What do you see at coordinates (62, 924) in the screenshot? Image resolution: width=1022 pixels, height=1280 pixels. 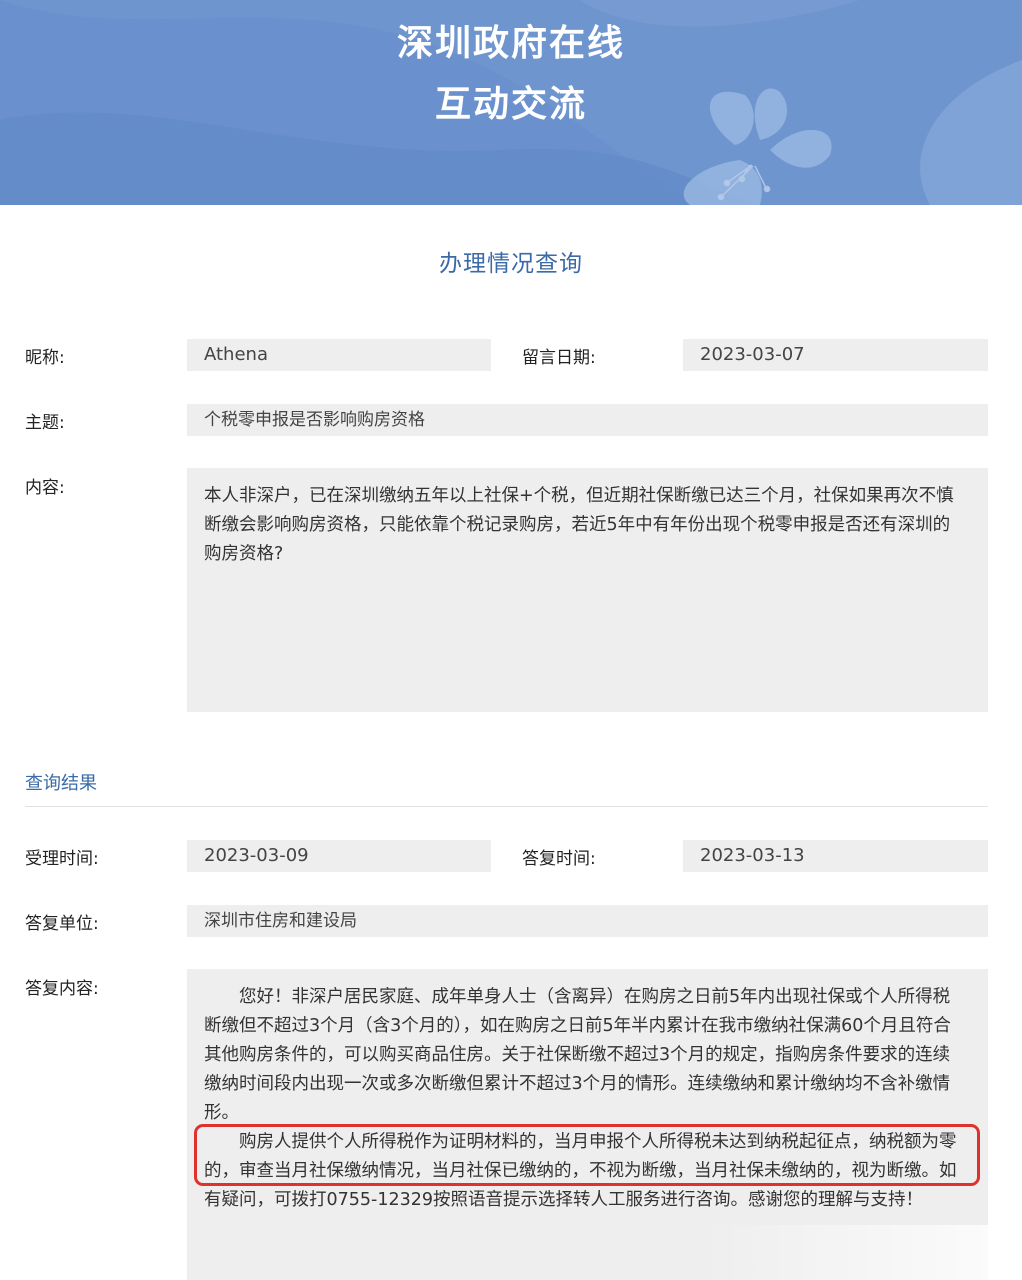 I see `reply-unit-label: 答复单位:` at bounding box center [62, 924].